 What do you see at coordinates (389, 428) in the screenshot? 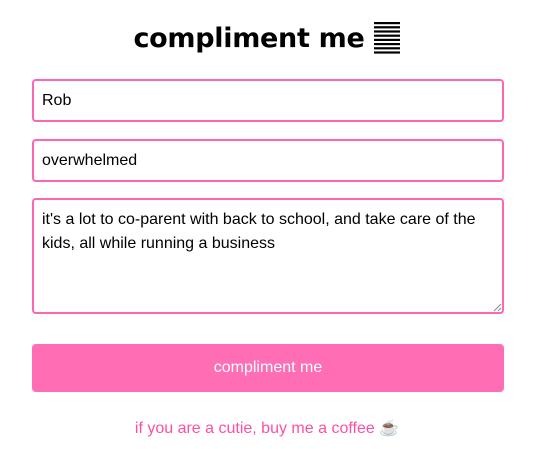
I see `coffee-icon: ☕` at bounding box center [389, 428].